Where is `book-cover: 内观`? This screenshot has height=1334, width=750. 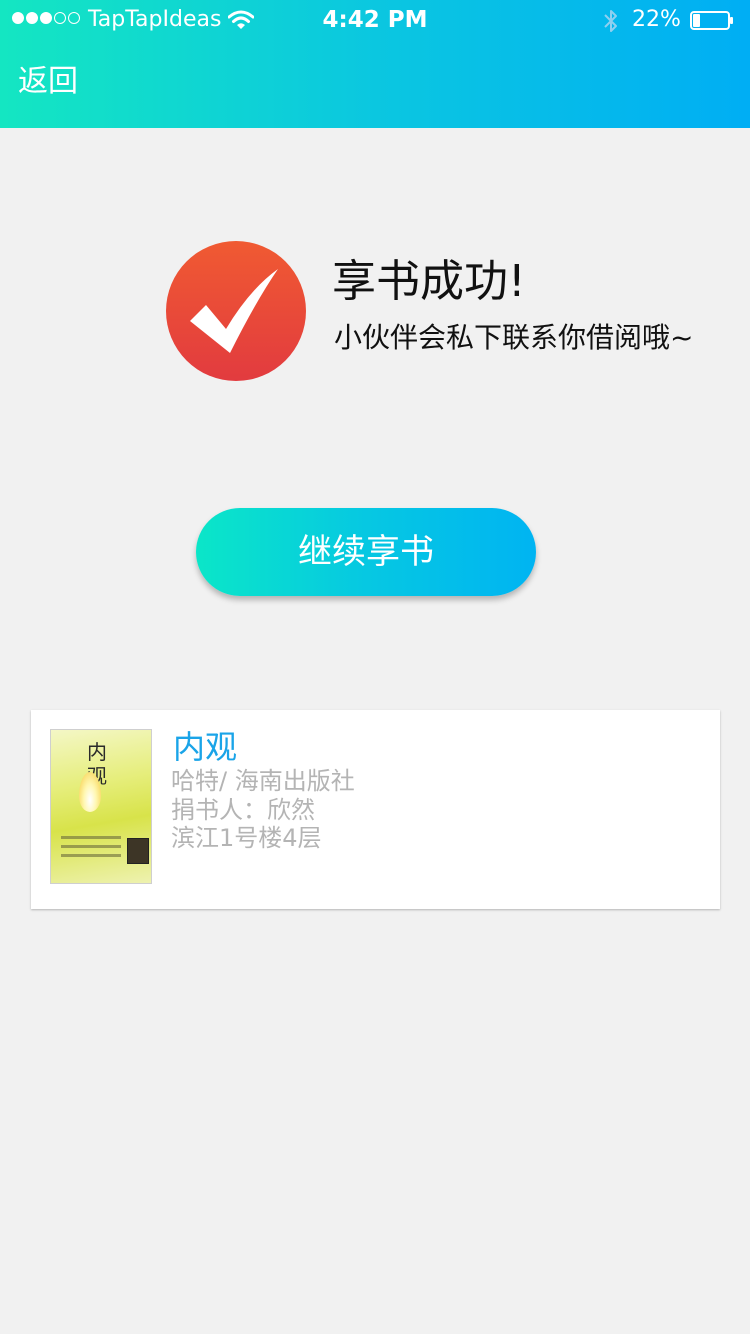 book-cover: 内观 is located at coordinates (101, 806).